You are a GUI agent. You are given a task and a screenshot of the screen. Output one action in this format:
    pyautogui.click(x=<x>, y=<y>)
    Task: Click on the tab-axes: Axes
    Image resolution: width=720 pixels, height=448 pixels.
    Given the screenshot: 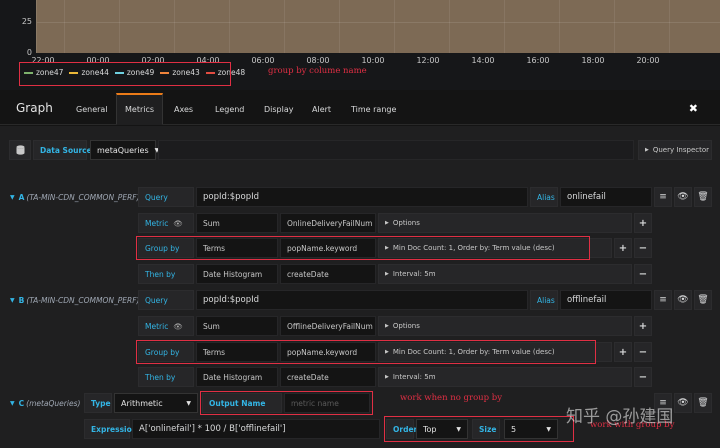 What is the action you would take?
    pyautogui.click(x=183, y=109)
    